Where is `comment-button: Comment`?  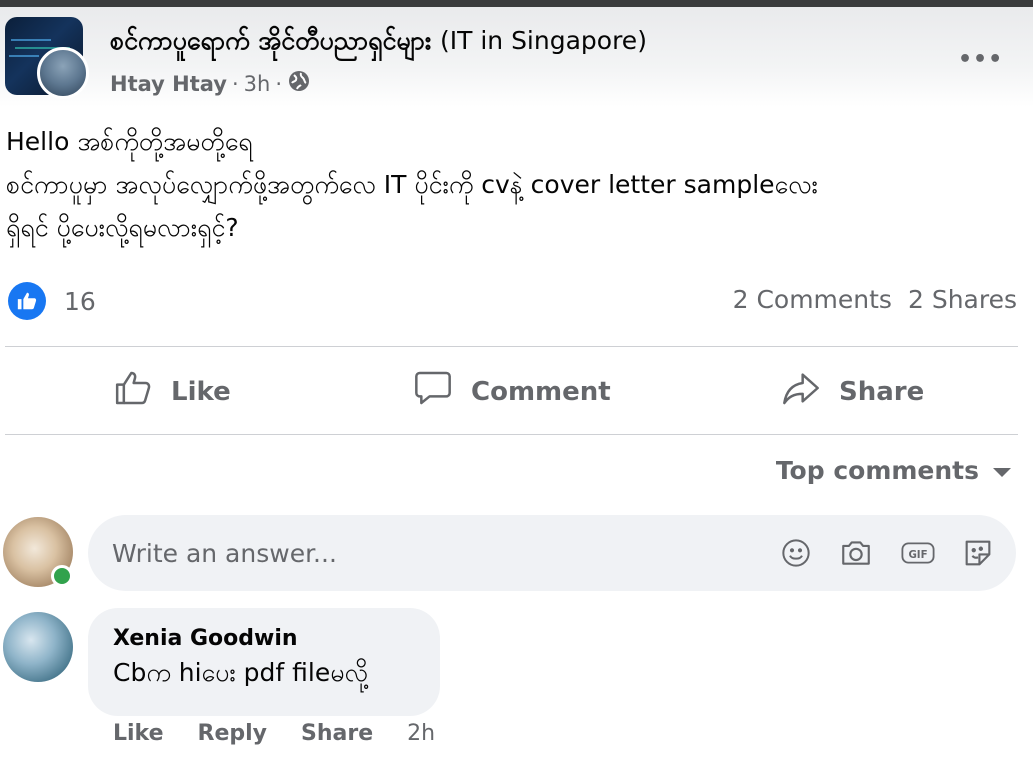
comment-button: Comment is located at coordinates (512, 391).